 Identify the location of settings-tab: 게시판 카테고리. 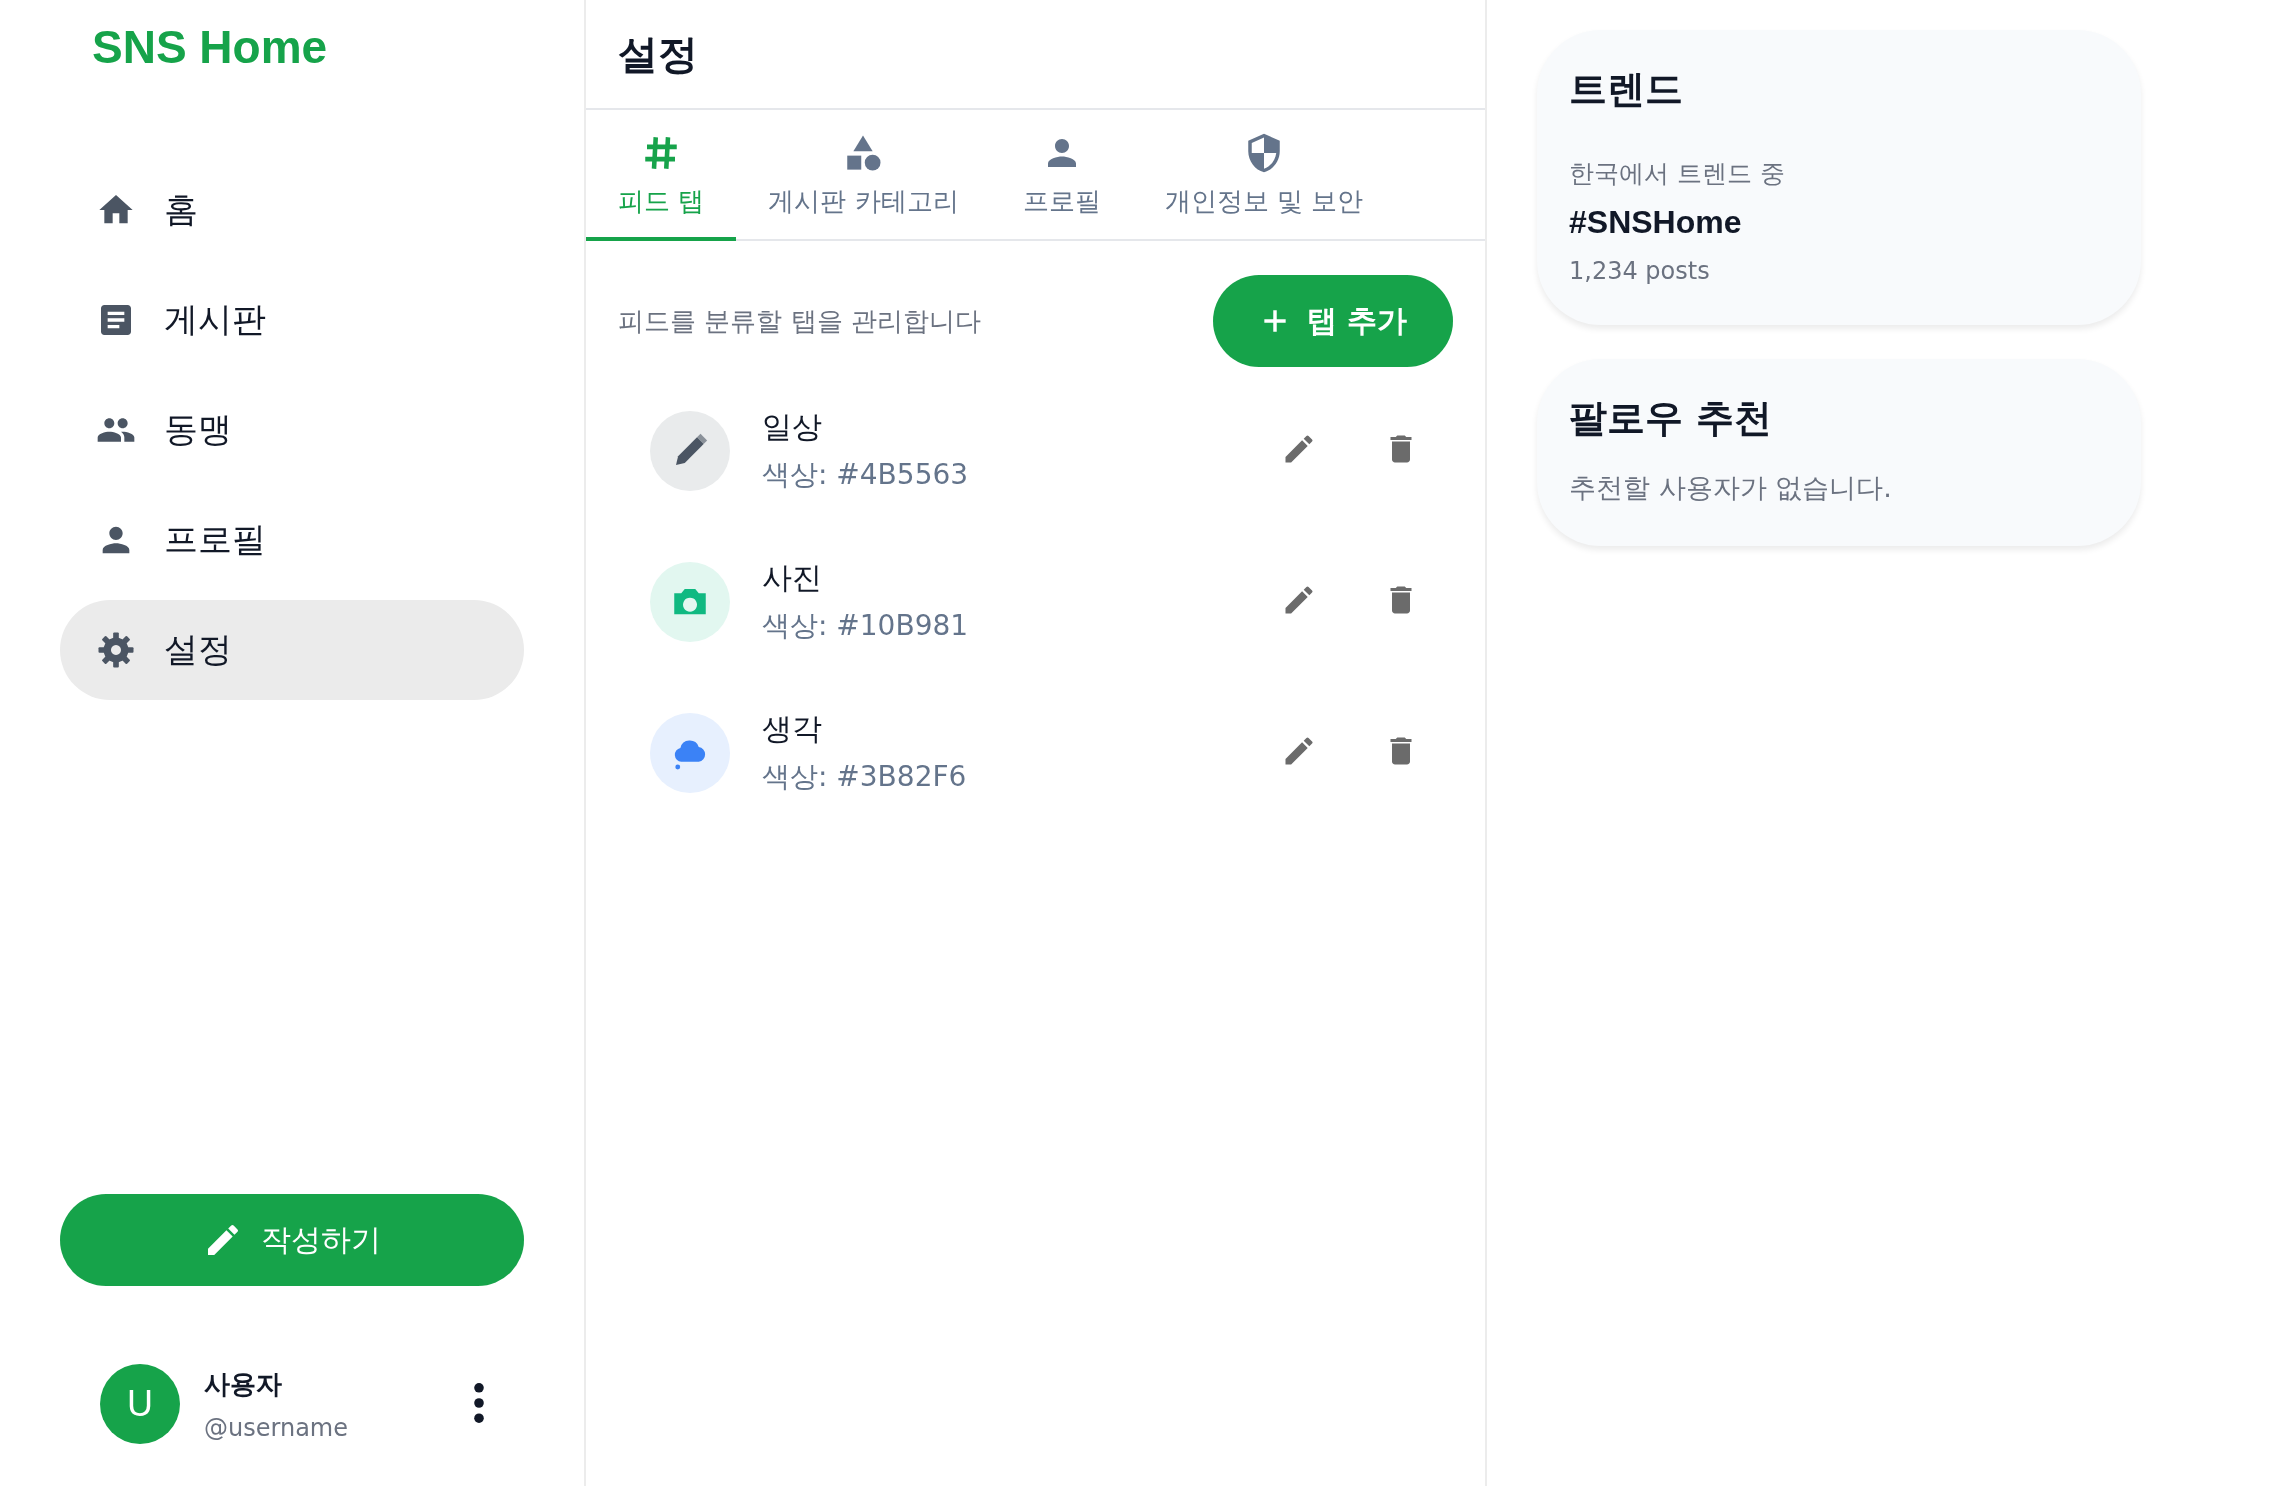
(863, 175).